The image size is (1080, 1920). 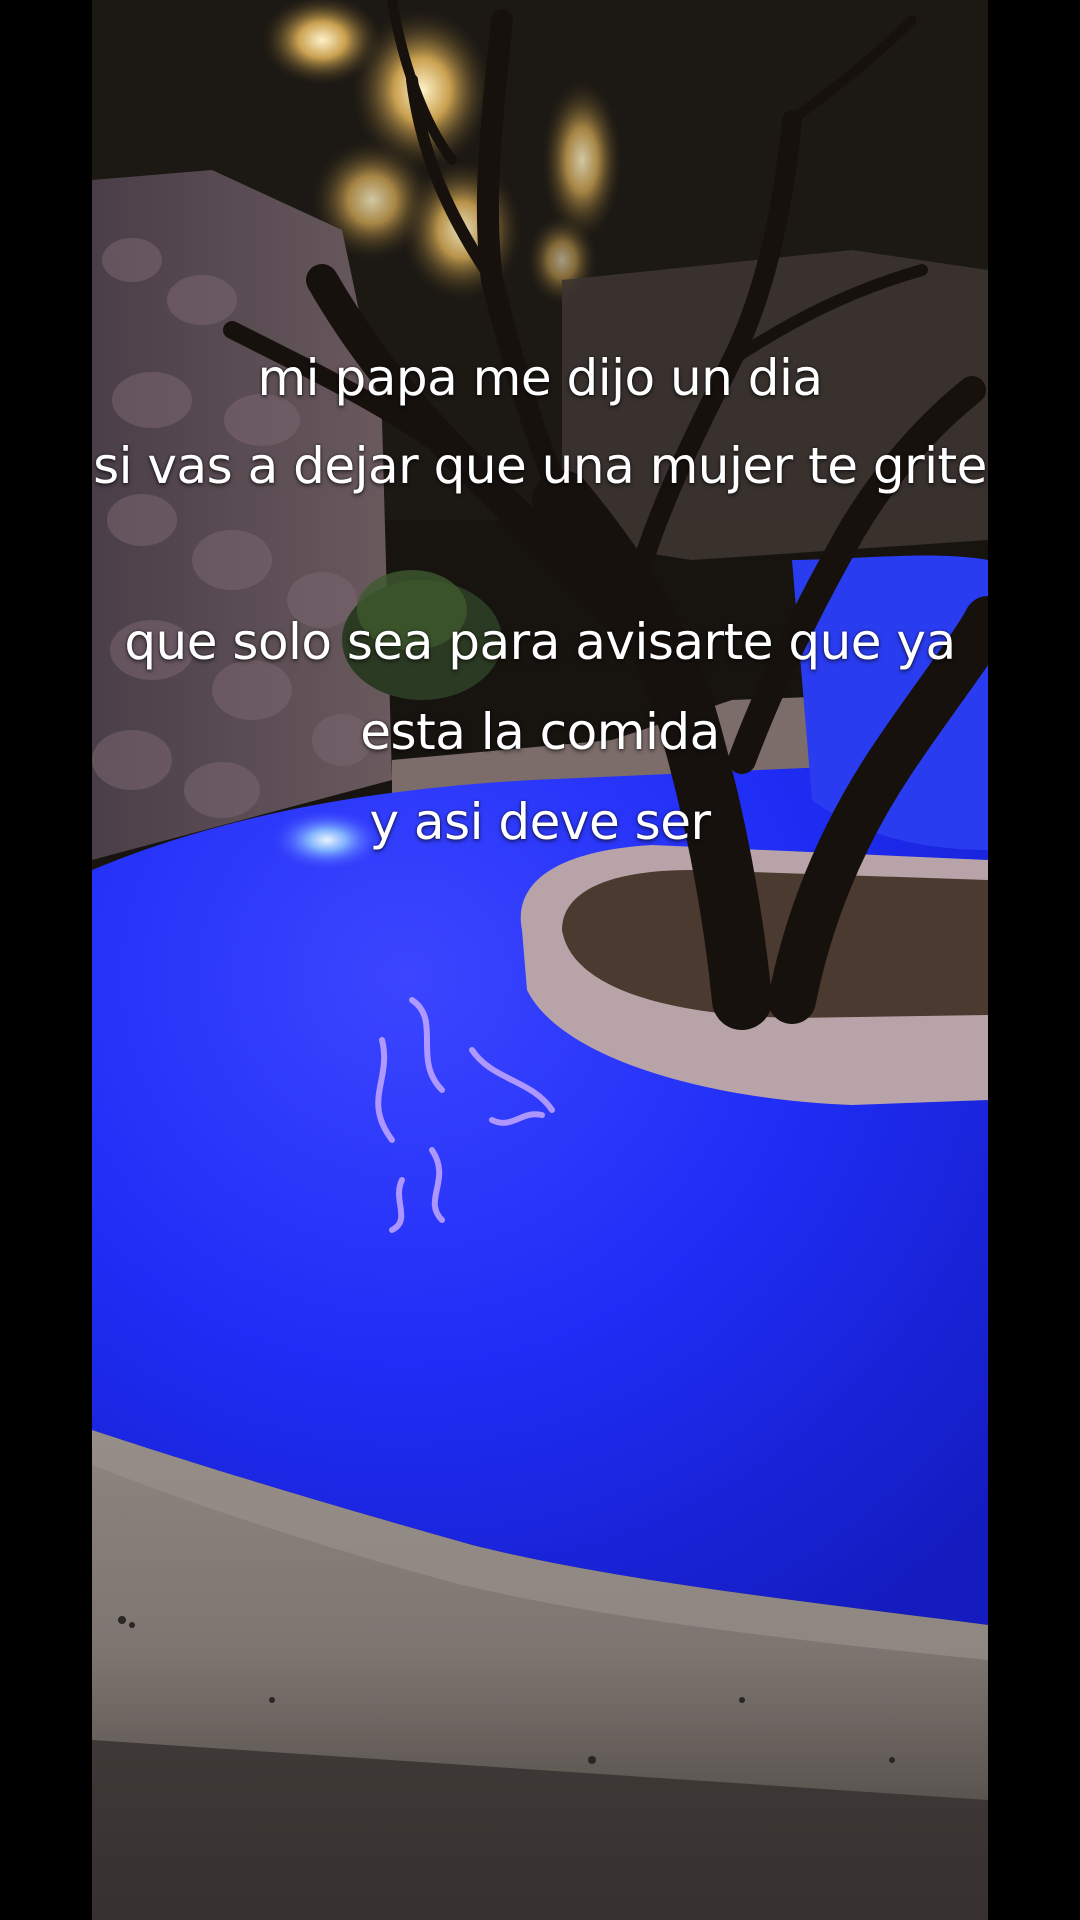 What do you see at coordinates (540, 822) in the screenshot?
I see `caption-line-5: y asi deve ser` at bounding box center [540, 822].